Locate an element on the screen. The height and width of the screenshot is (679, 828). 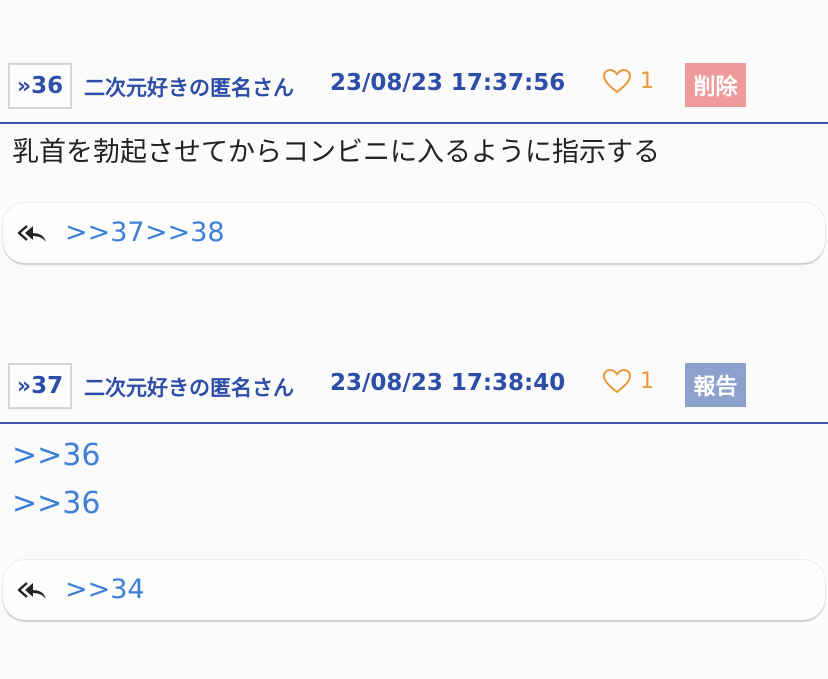
post-body-text: 乳首を勃起させてからコンビニに入るように指示する is located at coordinates (336, 152).